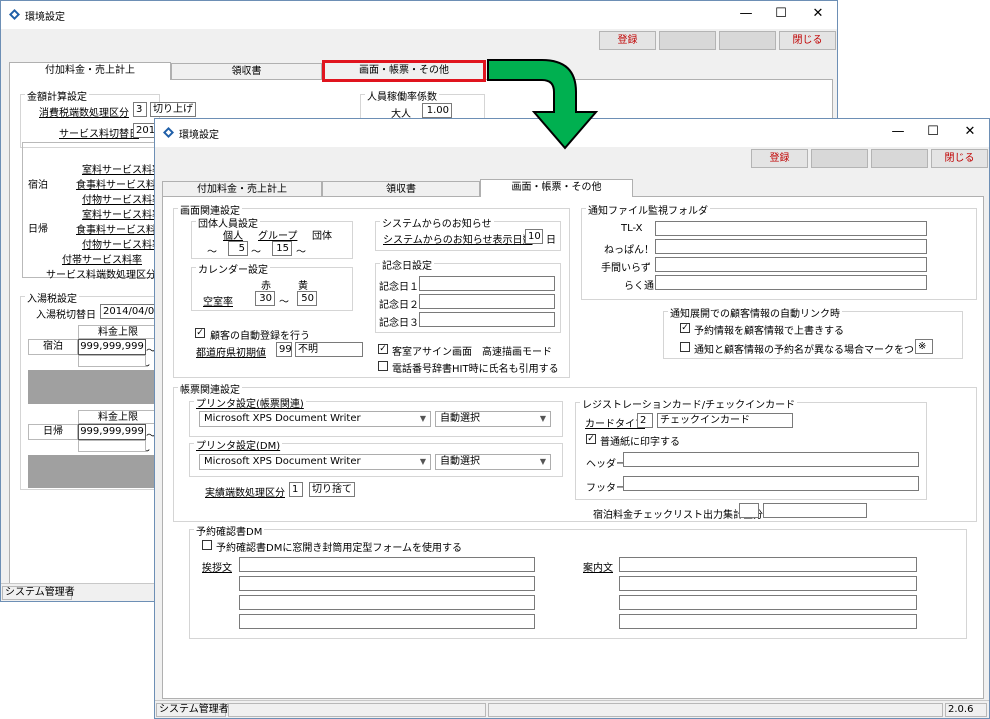  What do you see at coordinates (282, 248) in the screenshot?
I see `party-max-input: 15` at bounding box center [282, 248].